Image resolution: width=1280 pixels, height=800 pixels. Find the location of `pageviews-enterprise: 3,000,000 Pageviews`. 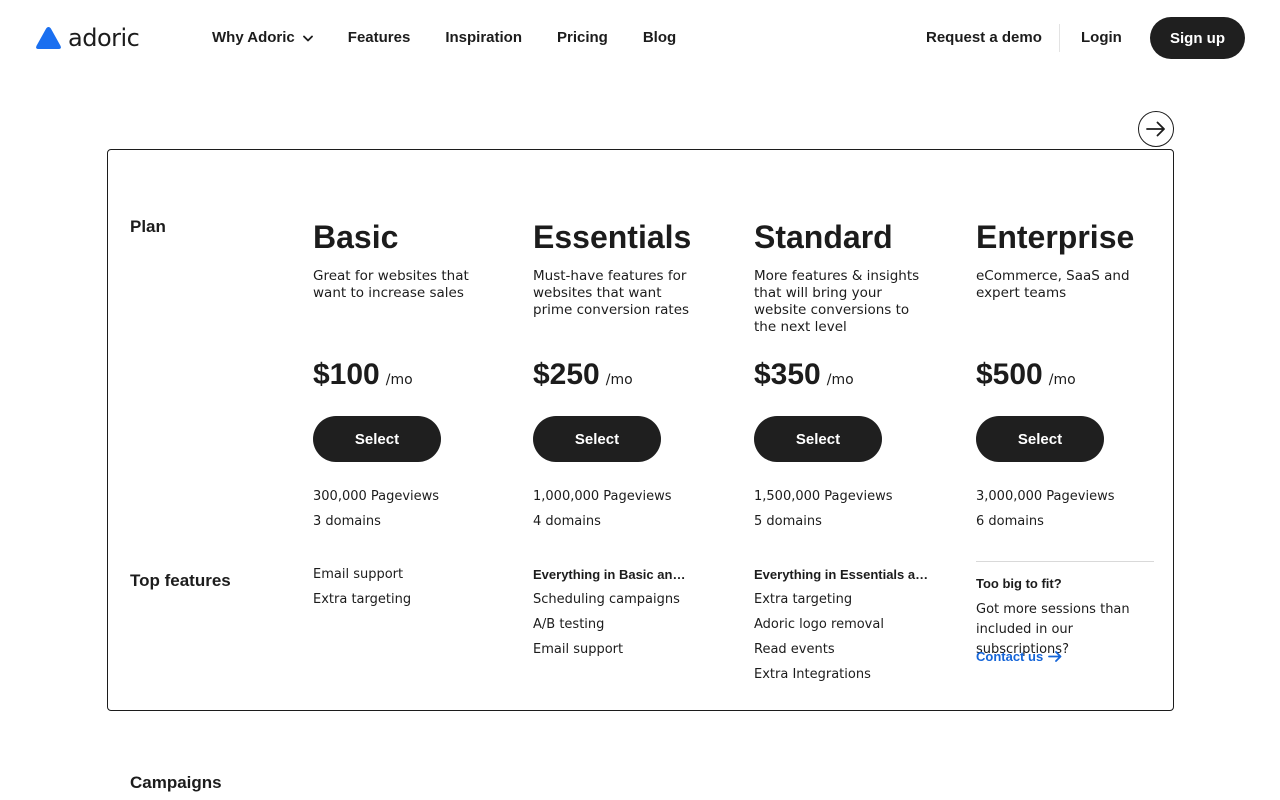

pageviews-enterprise: 3,000,000 Pageviews is located at coordinates (1045, 496).